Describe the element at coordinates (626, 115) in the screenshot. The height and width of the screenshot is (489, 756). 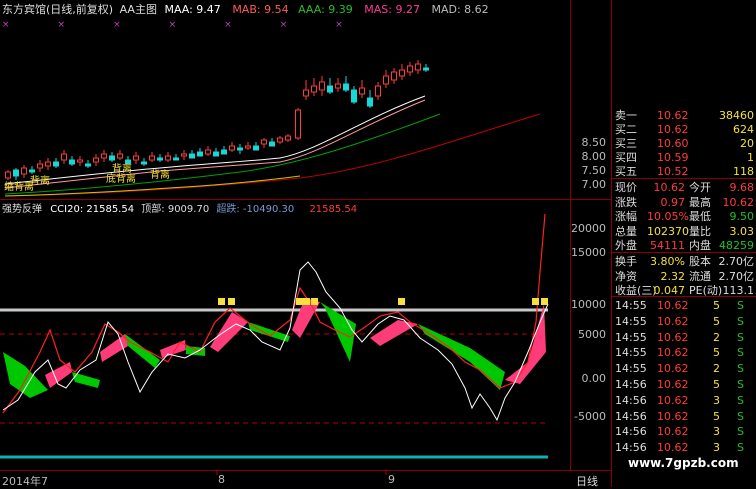
I see `order-label: 卖一` at that location.